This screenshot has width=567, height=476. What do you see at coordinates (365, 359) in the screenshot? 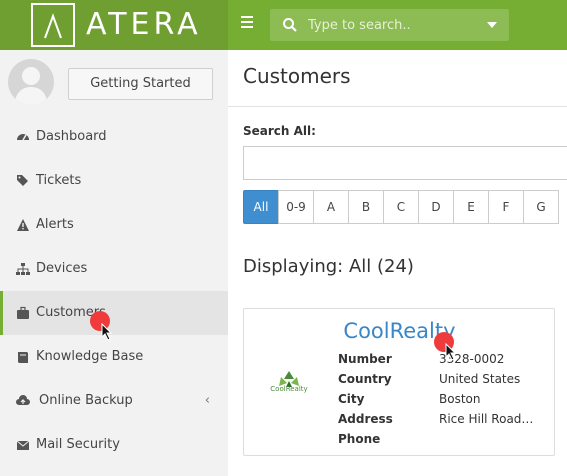
I see `field-label: Number` at bounding box center [365, 359].